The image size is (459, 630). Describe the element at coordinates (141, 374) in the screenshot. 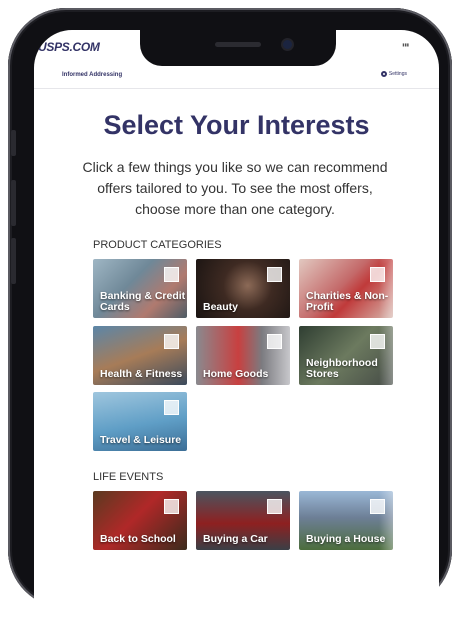

I see `tile-label: Health & Fitness` at that location.